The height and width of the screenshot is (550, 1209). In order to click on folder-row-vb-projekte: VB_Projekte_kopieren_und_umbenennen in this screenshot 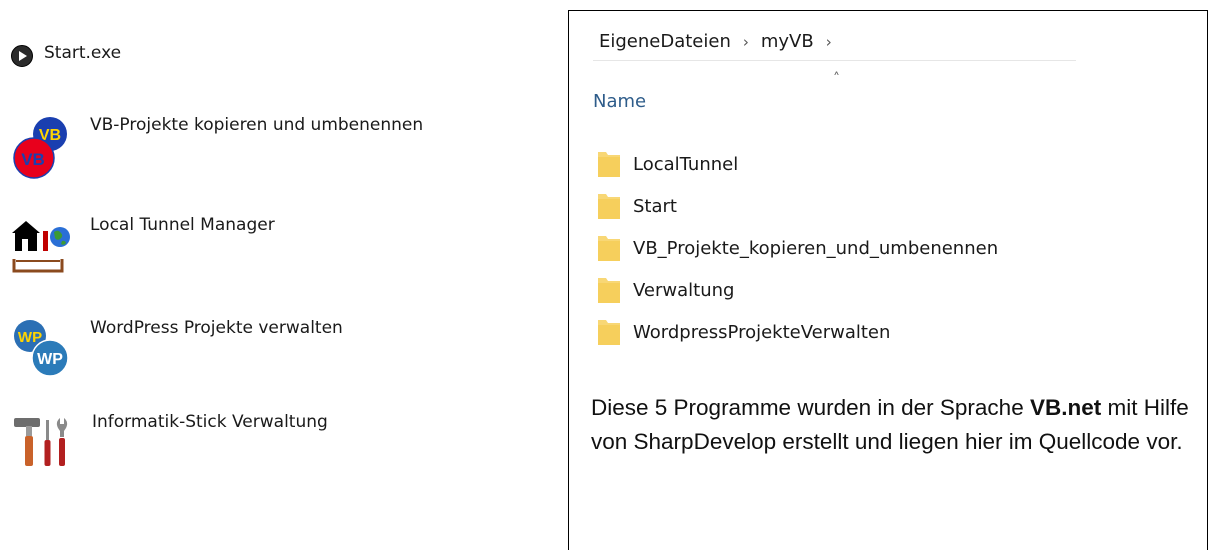, I will do `click(797, 248)`.